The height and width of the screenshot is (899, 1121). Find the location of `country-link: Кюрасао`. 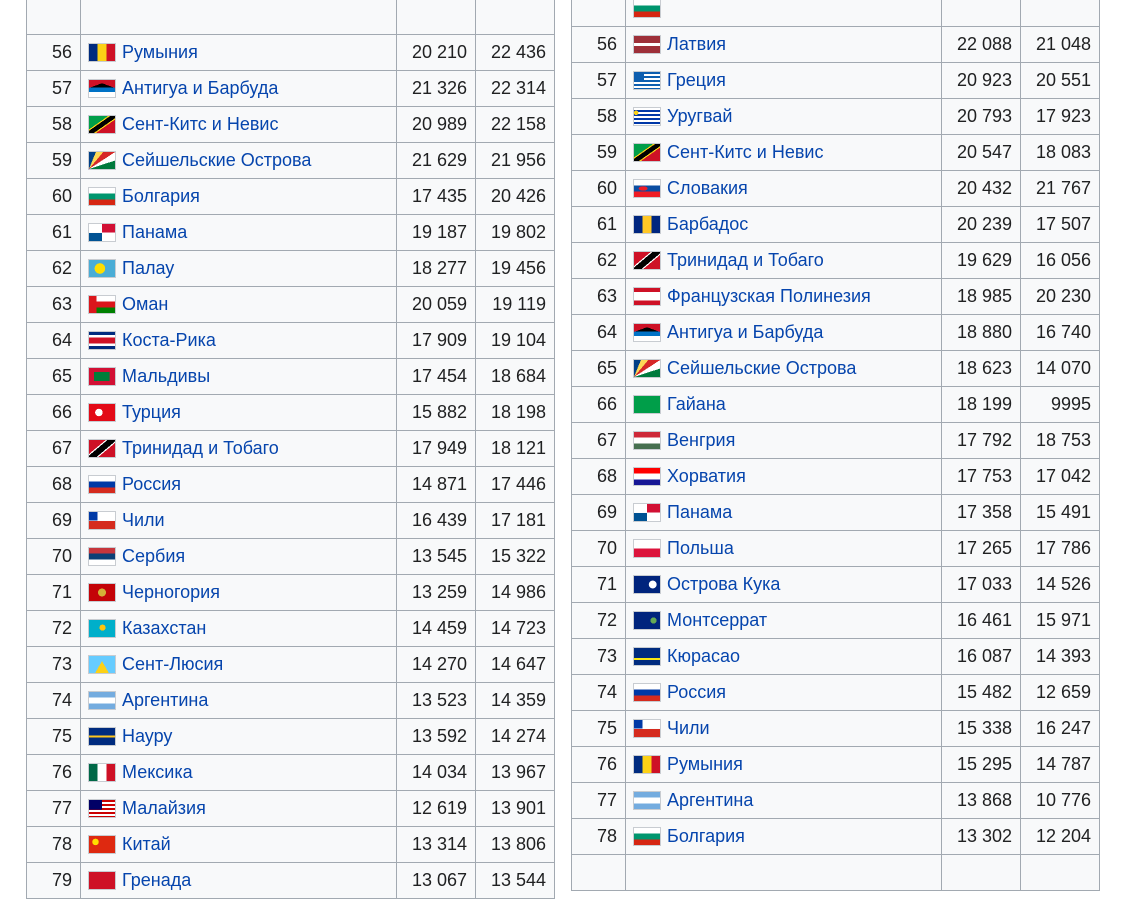

country-link: Кюрасао is located at coordinates (703, 656).